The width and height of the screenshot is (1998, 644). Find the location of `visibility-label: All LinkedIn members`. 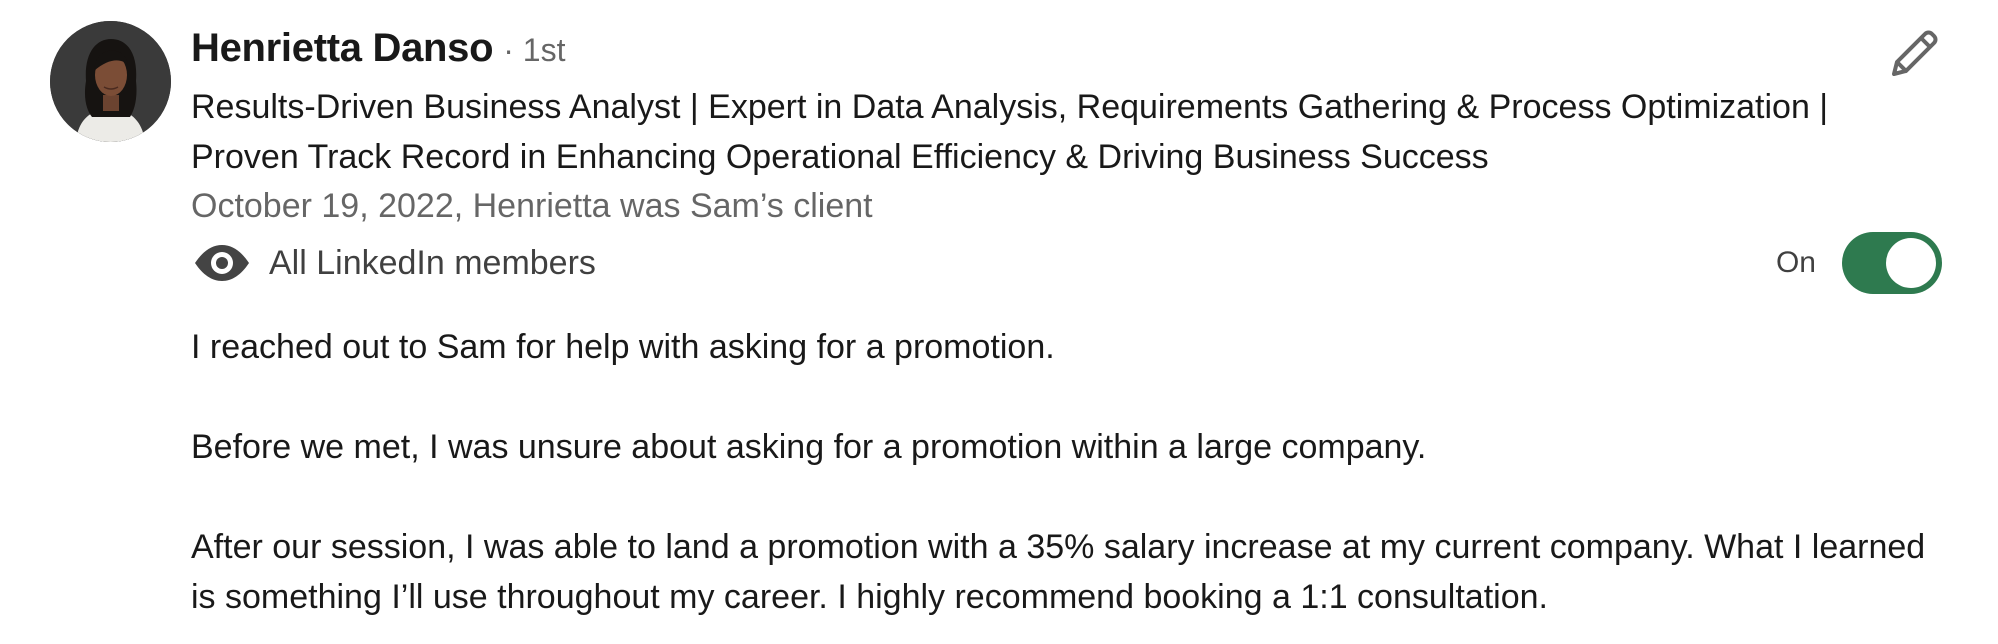

visibility-label: All LinkedIn members is located at coordinates (432, 262).